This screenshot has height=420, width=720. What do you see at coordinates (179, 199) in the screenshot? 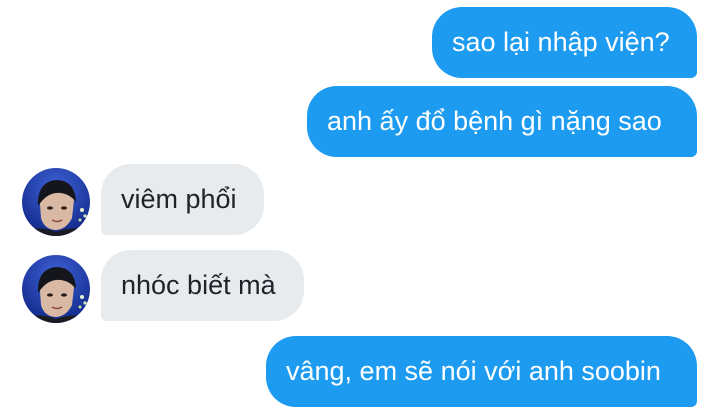
I see `message-text: viêm phổi` at bounding box center [179, 199].